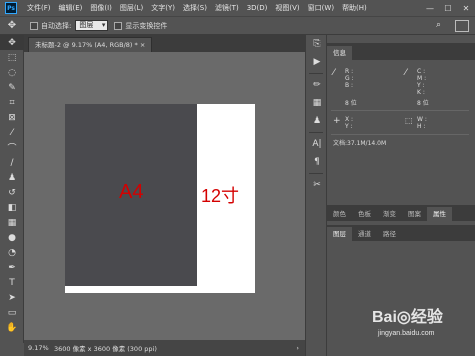 This screenshot has width=475, height=356. Describe the element at coordinates (466, 8) in the screenshot. I see `close-icon: ✕` at that location.